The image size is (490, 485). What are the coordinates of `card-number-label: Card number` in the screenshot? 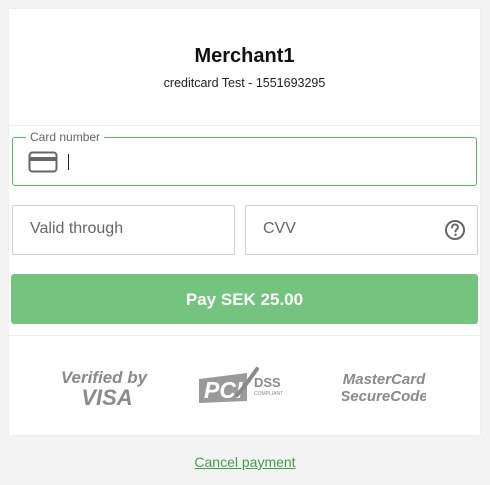 It's located at (65, 137).